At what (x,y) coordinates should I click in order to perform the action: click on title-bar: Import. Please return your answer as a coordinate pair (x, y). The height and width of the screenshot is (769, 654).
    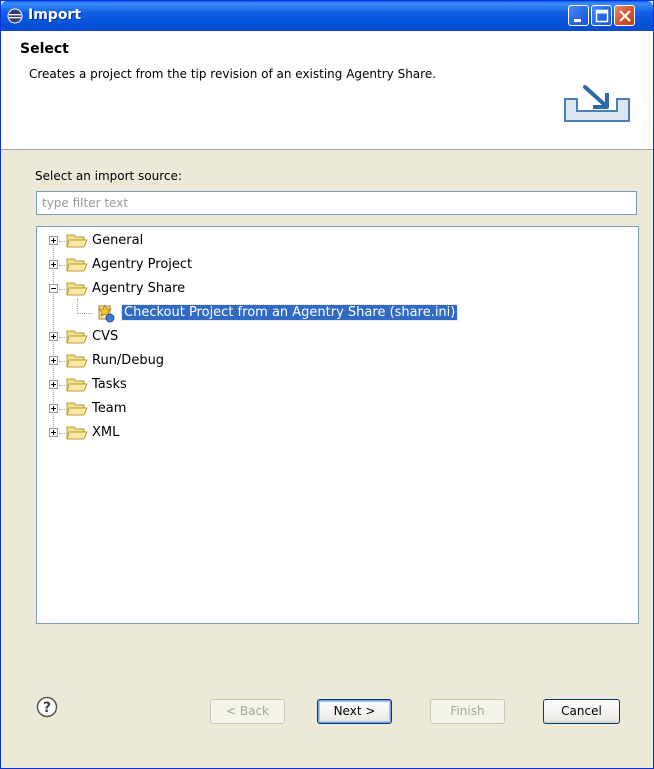
    Looking at the image, I should click on (327, 16).